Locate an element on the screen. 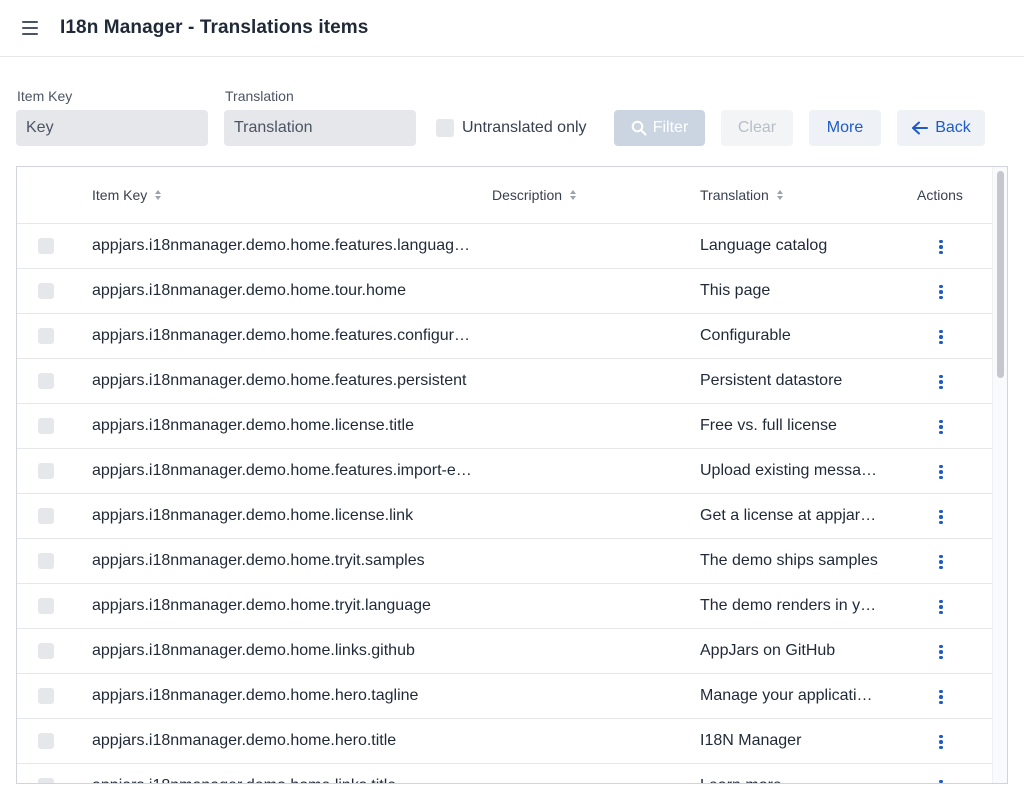 The height and width of the screenshot is (800, 1024). search-icon is located at coordinates (639, 128).